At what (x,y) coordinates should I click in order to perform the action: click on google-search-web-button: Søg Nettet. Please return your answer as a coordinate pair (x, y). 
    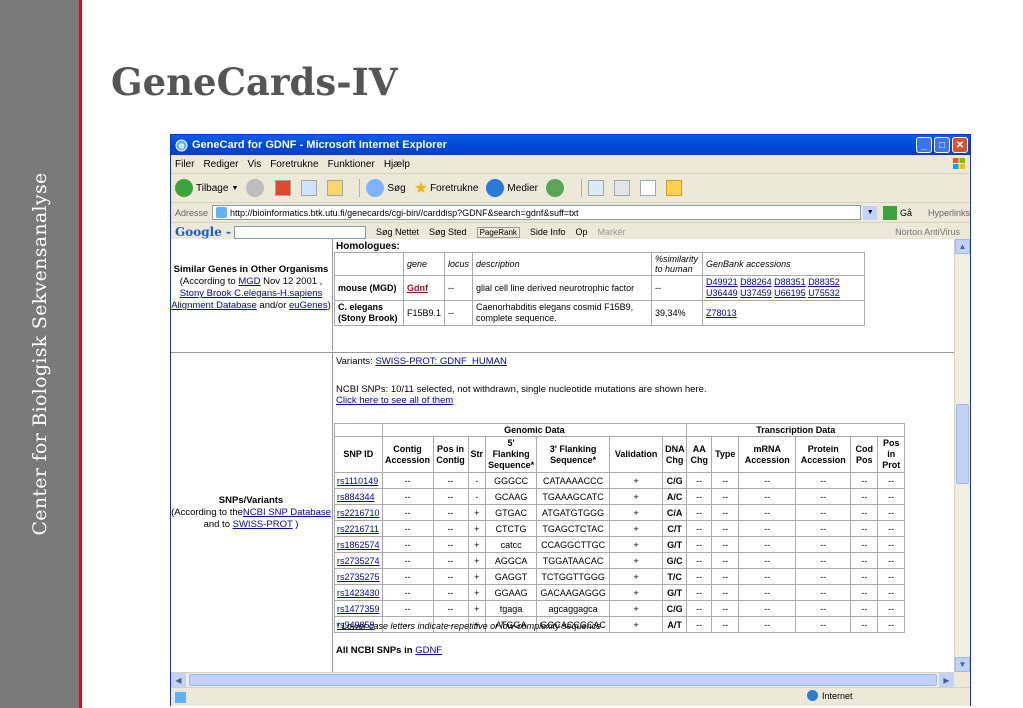
    Looking at the image, I should click on (397, 232).